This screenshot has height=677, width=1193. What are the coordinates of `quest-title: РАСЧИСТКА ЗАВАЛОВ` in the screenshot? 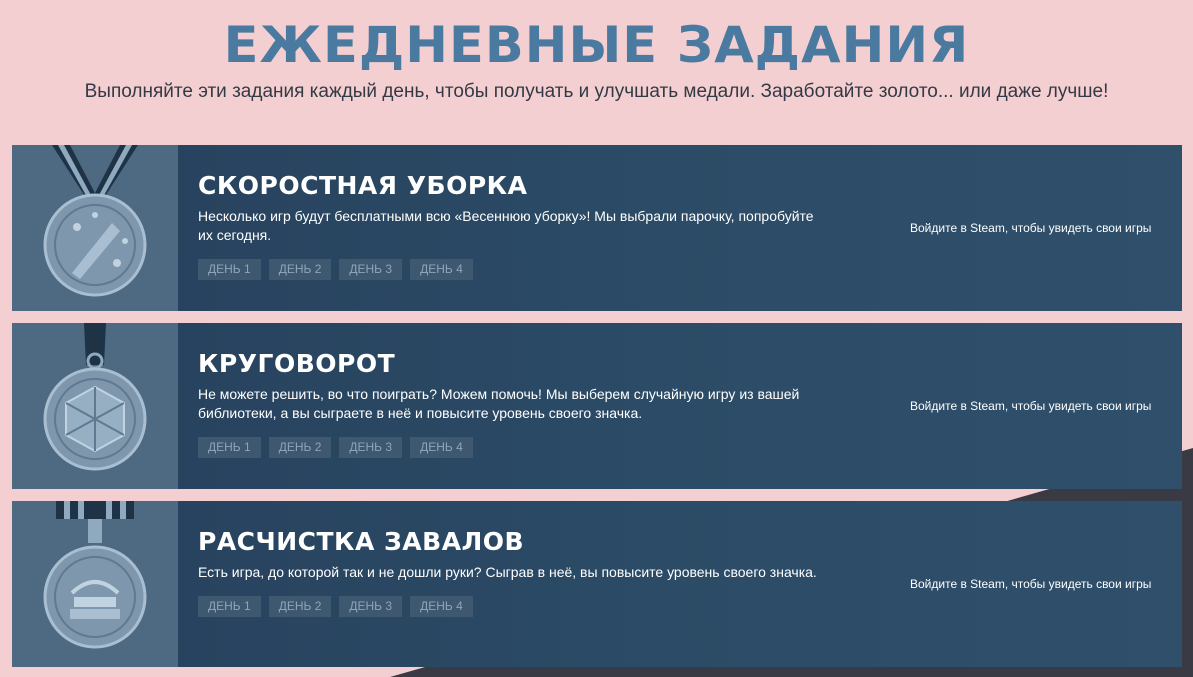 It's located at (361, 541).